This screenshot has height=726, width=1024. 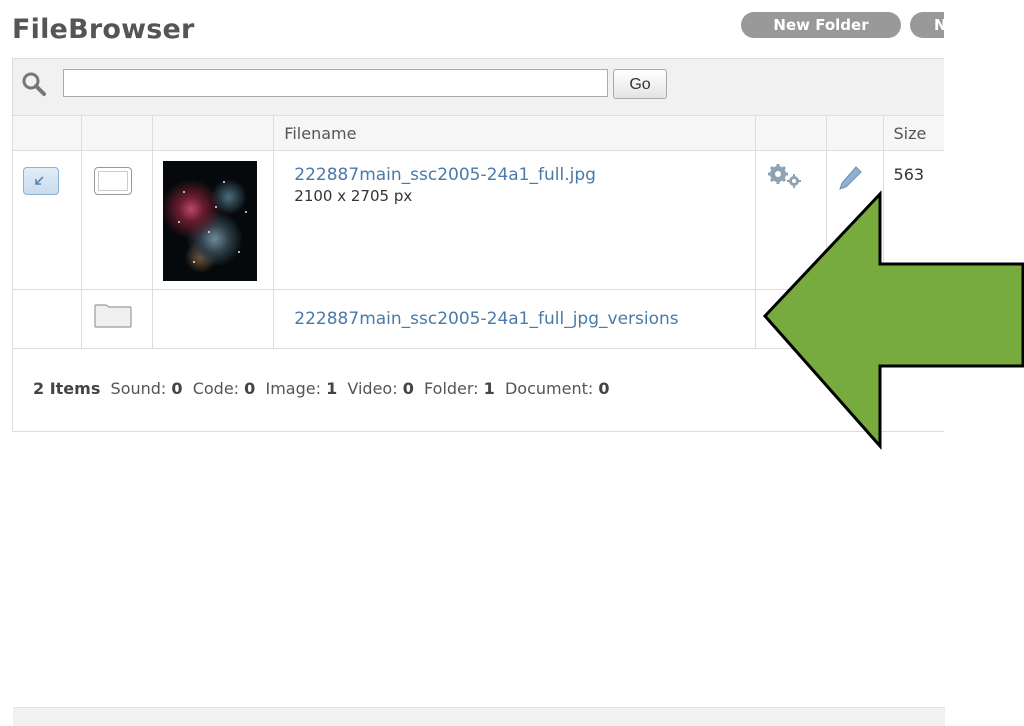 What do you see at coordinates (604, 388) in the screenshot?
I see `document-count: 0` at bounding box center [604, 388].